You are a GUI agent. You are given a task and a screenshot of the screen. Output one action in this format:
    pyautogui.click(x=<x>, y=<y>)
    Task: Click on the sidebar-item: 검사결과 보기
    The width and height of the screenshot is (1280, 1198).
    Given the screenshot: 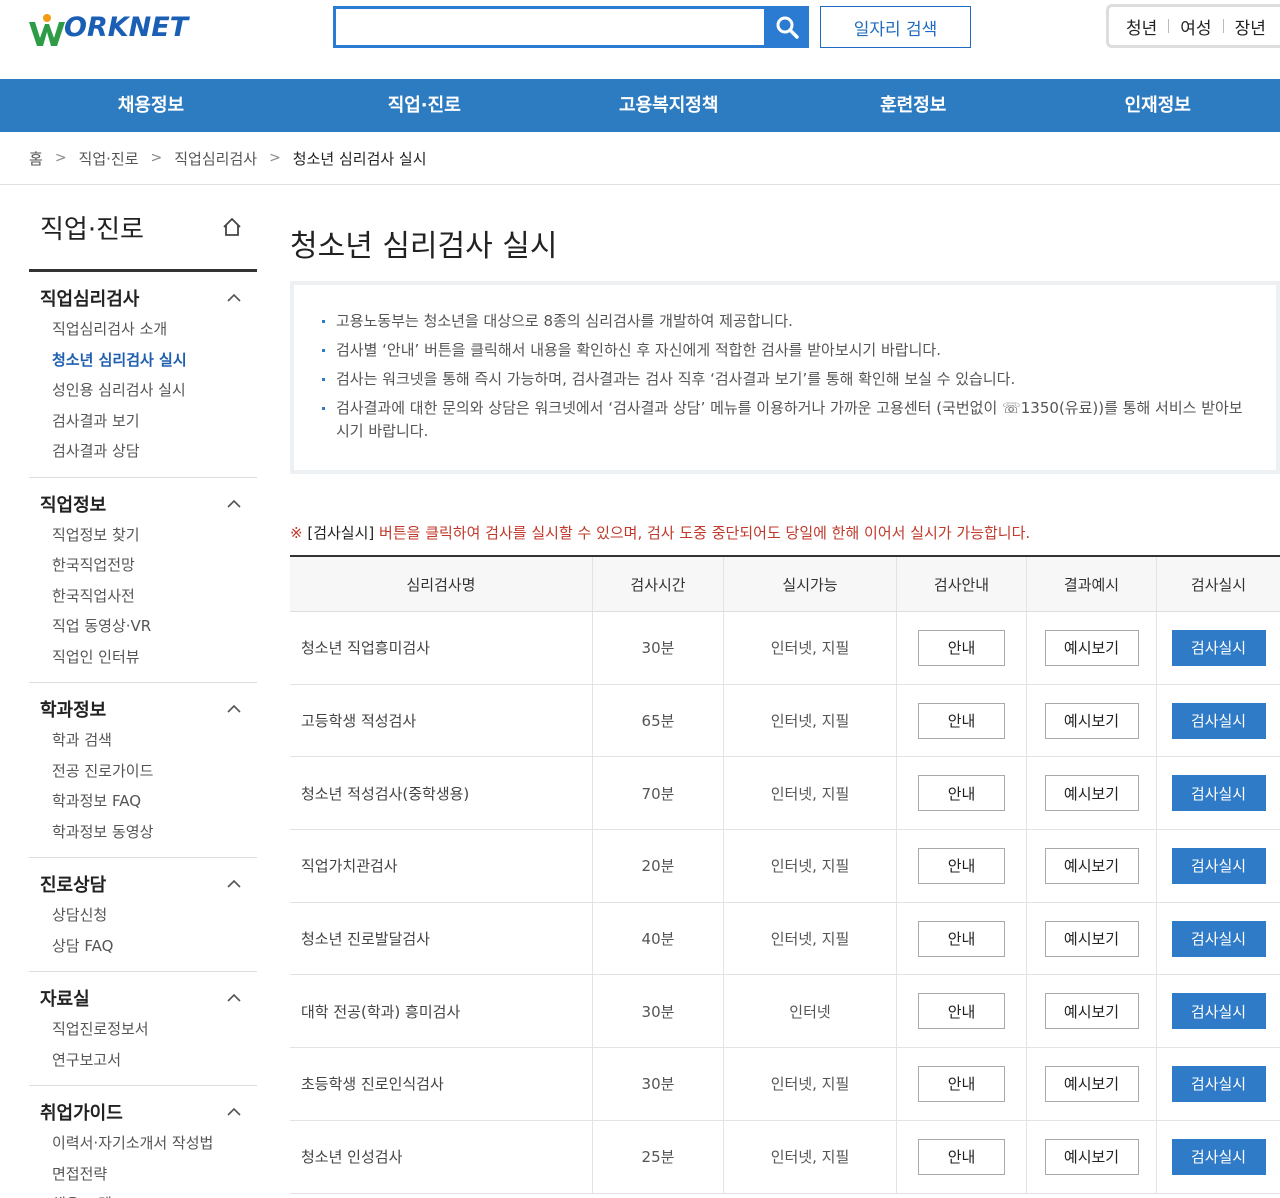 What is the action you would take?
    pyautogui.click(x=143, y=421)
    